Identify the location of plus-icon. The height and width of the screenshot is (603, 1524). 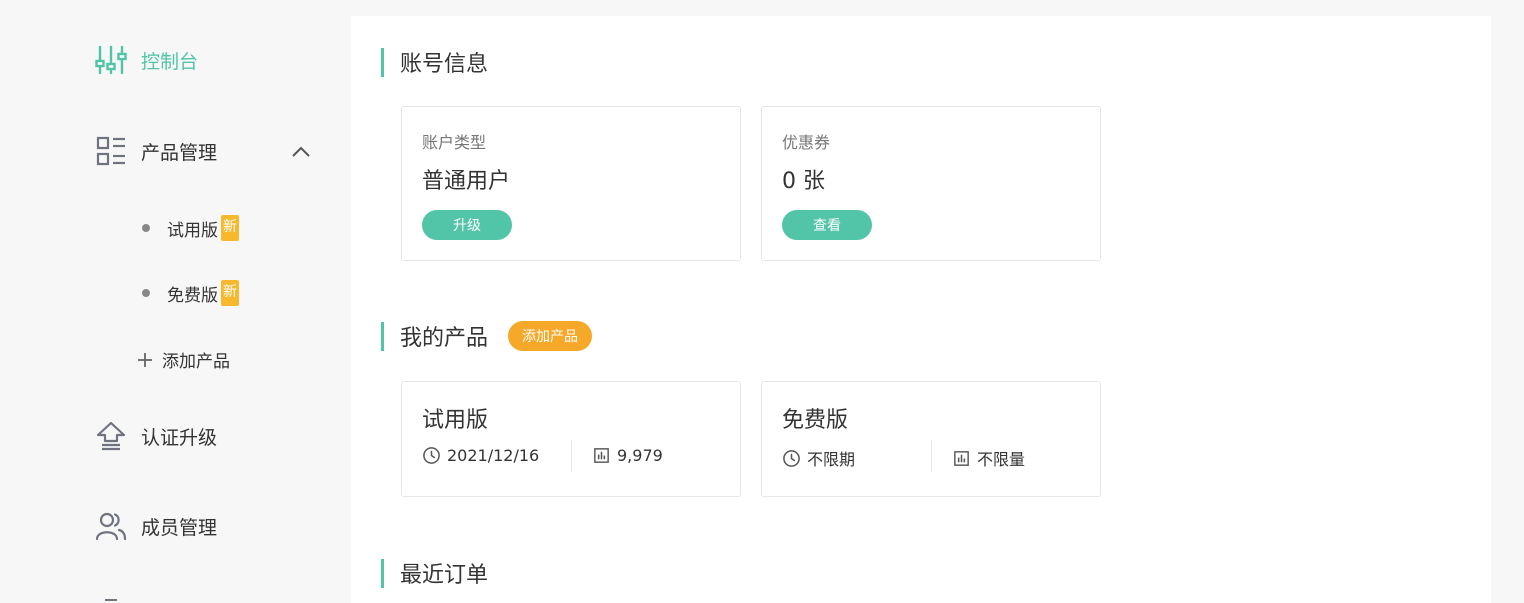
(145, 359).